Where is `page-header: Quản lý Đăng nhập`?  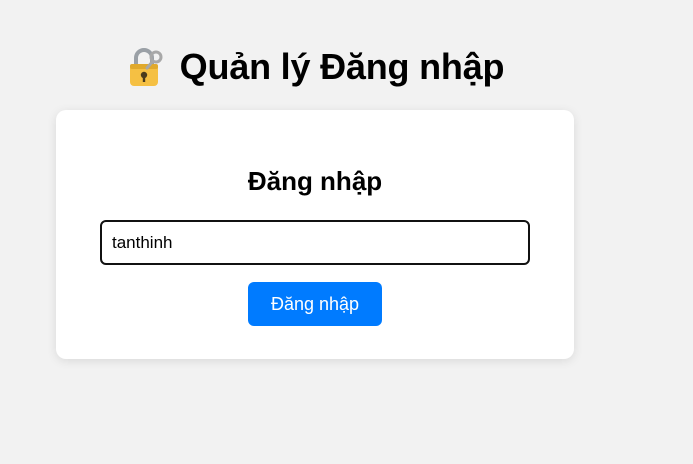 page-header: Quản lý Đăng nhập is located at coordinates (315, 67).